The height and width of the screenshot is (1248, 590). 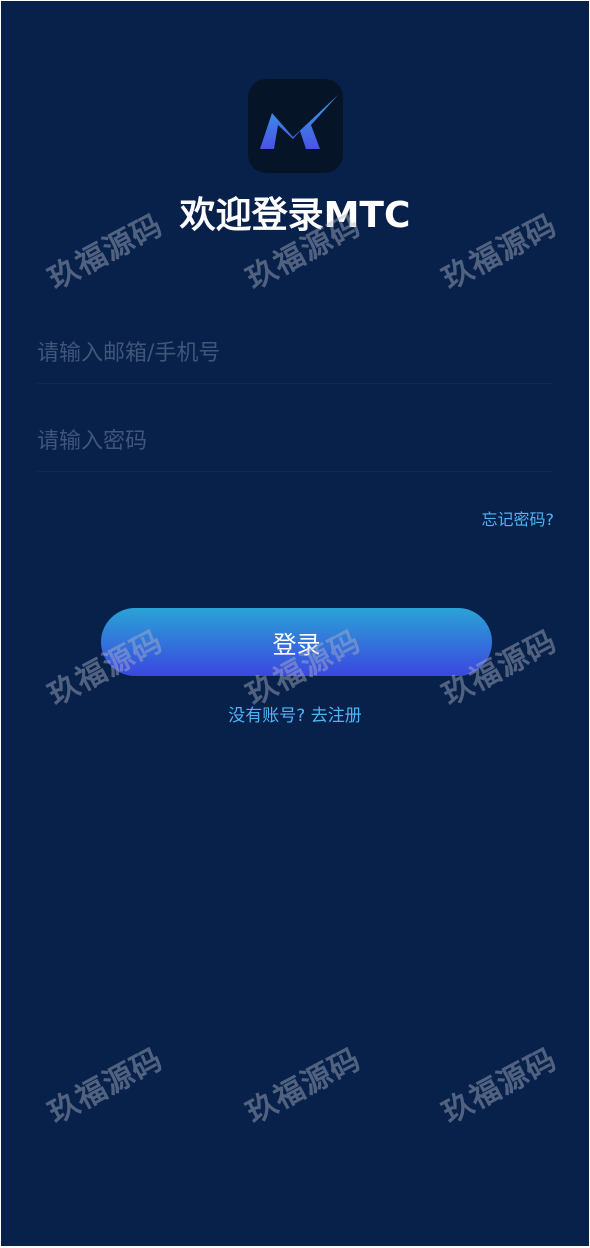 I want to click on login-button: 登录, so click(x=296, y=642).